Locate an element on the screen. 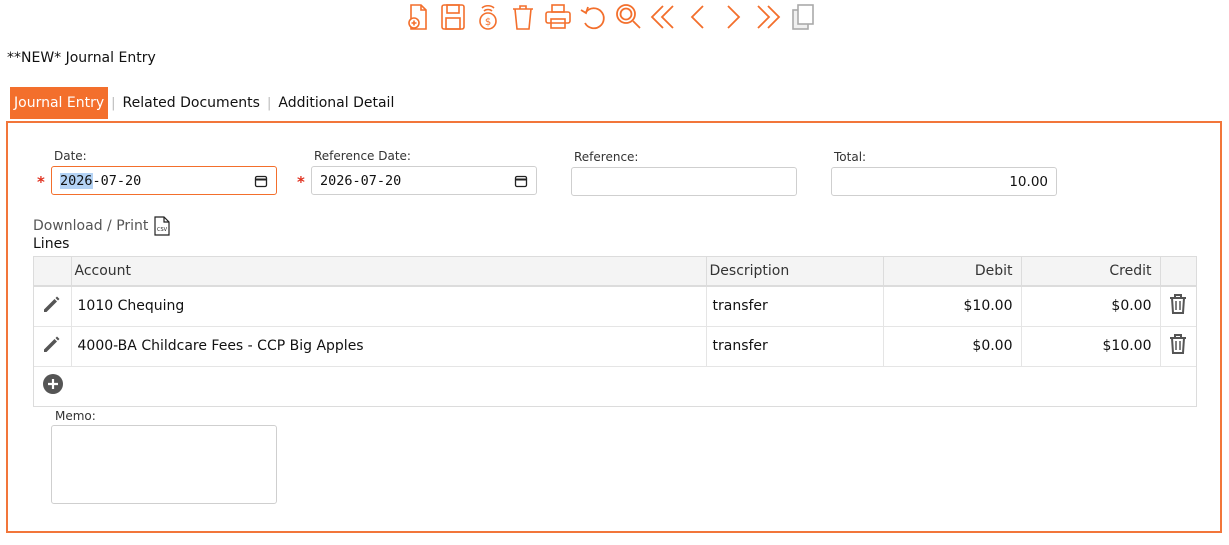  toolbar: $ is located at coordinates (610, 17).